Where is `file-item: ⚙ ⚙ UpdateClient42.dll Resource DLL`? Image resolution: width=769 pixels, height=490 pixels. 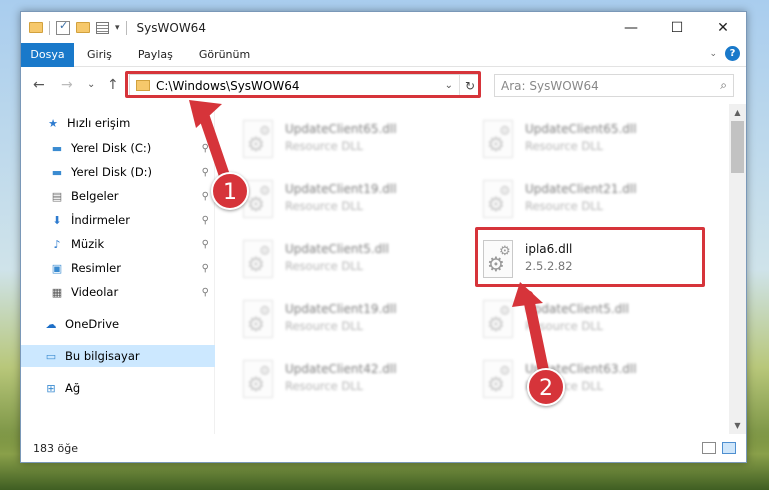
file-item: ⚙ ⚙ UpdateClient42.dll Resource DLL is located at coordinates (349, 383).